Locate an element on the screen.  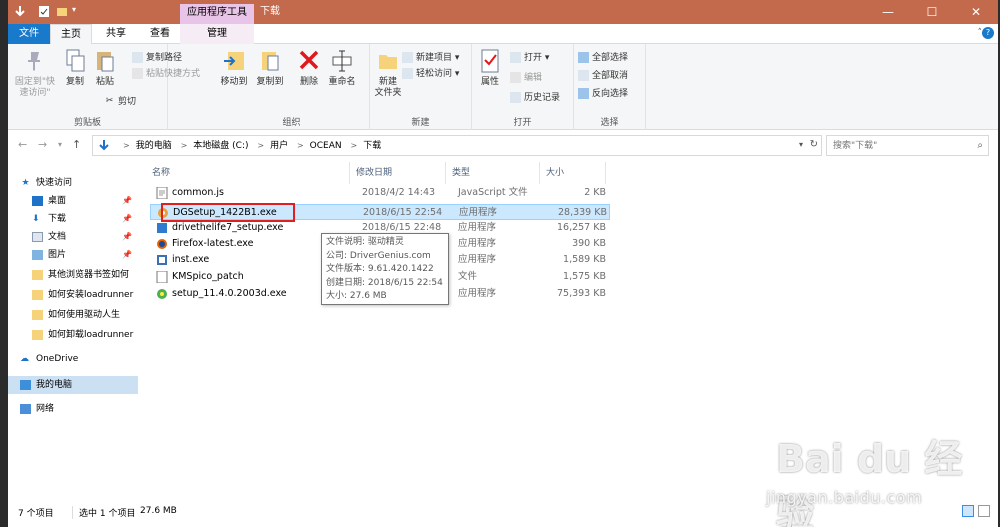
search-input is located at coordinates (892, 145).